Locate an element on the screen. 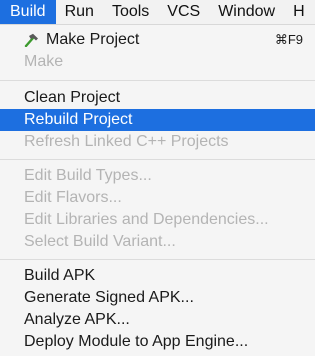 Image resolution: width=320 pixels, height=356 pixels. menu-item-label: Build APK is located at coordinates (60, 275).